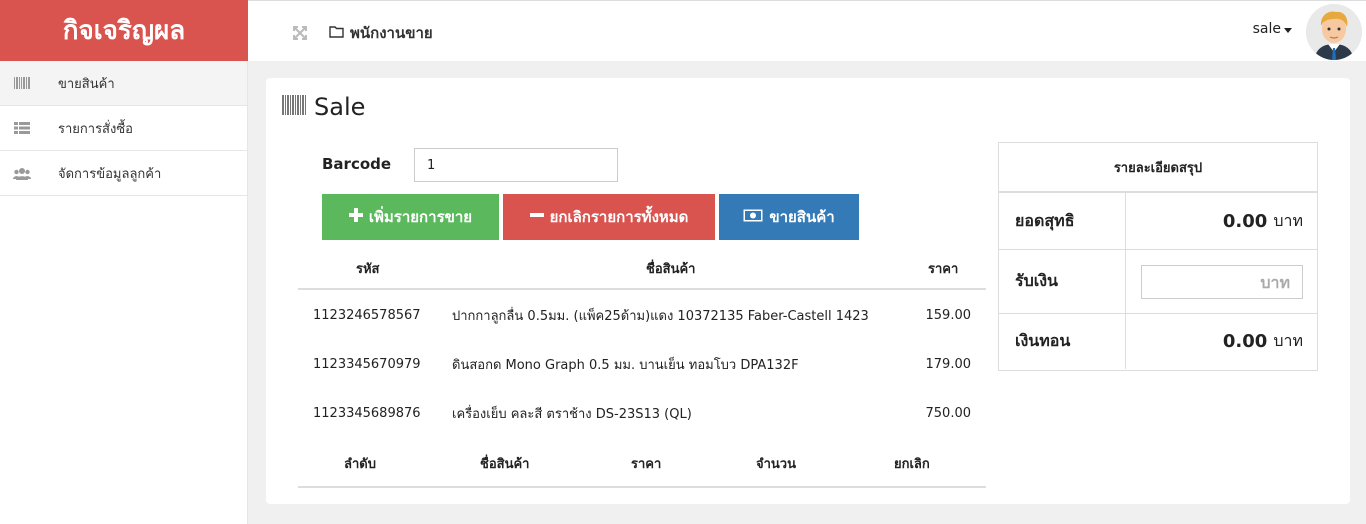 This screenshot has height=524, width=1366. I want to click on net-total-label: ยอดสุทธิ, so click(1045, 220).